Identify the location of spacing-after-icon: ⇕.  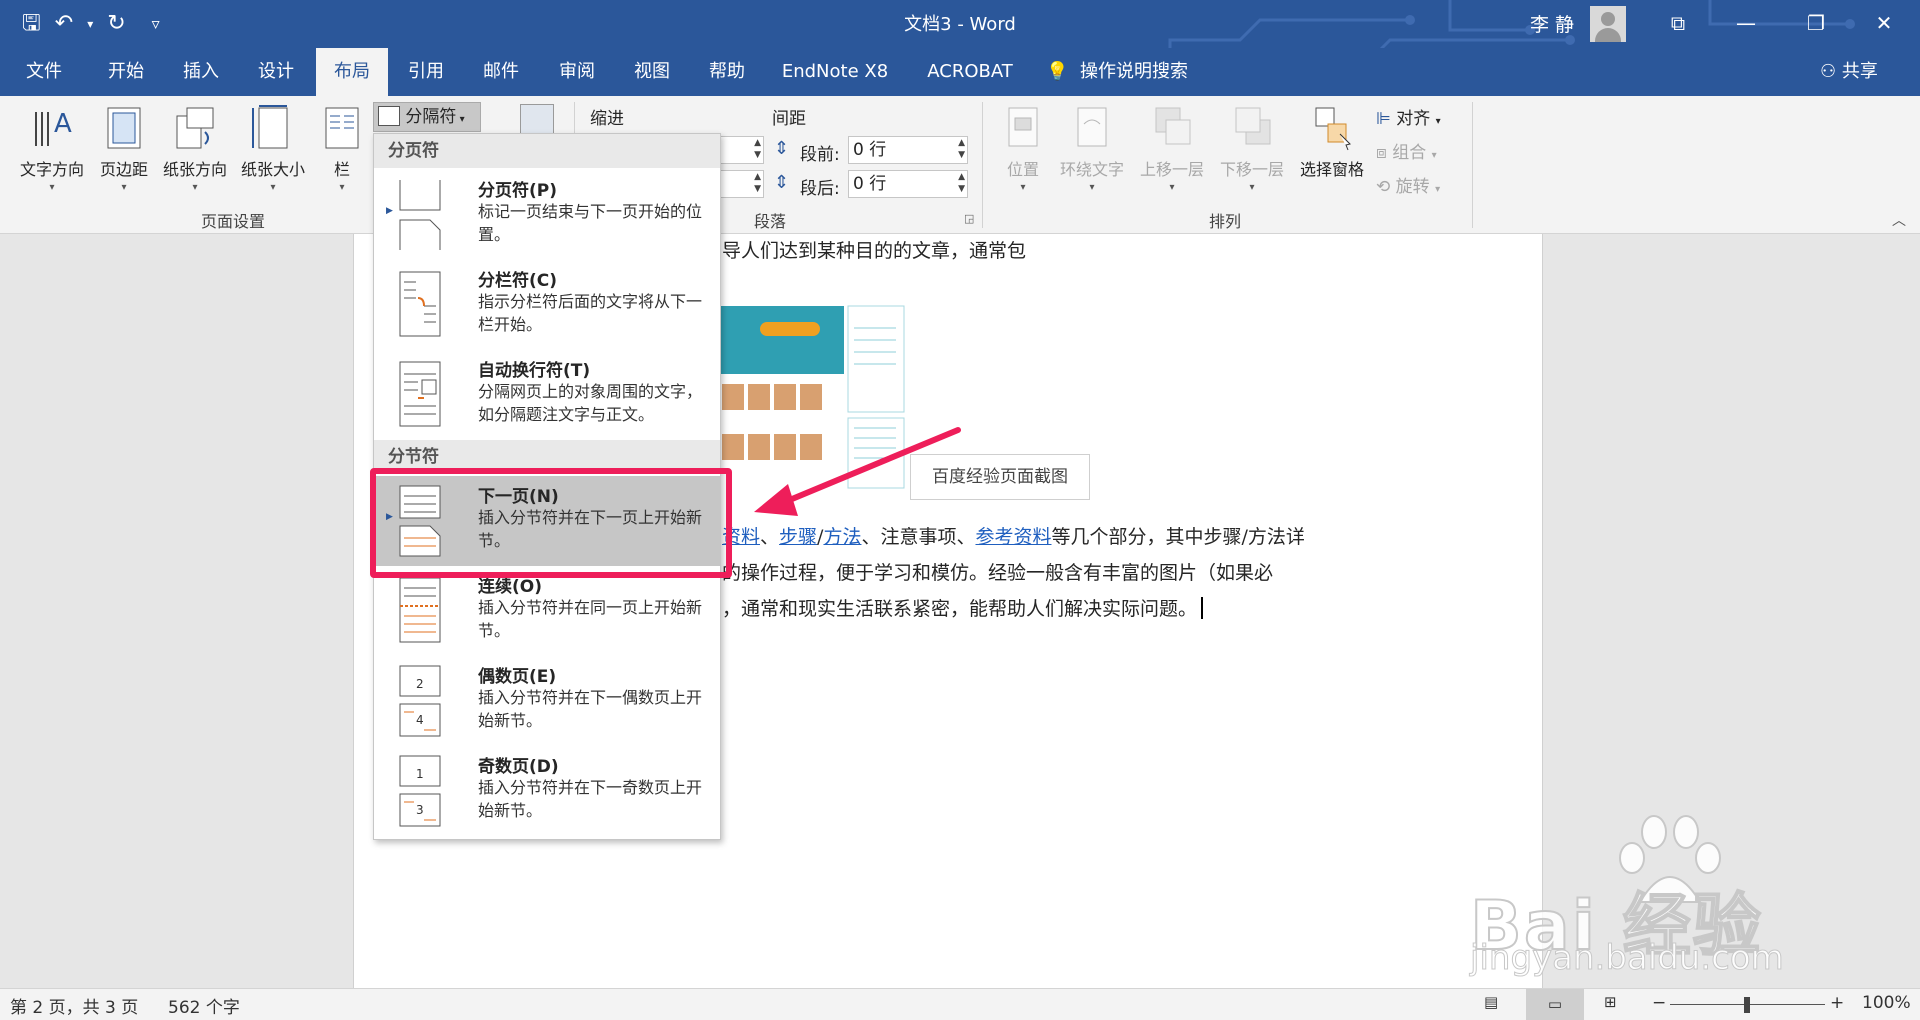
(782, 182).